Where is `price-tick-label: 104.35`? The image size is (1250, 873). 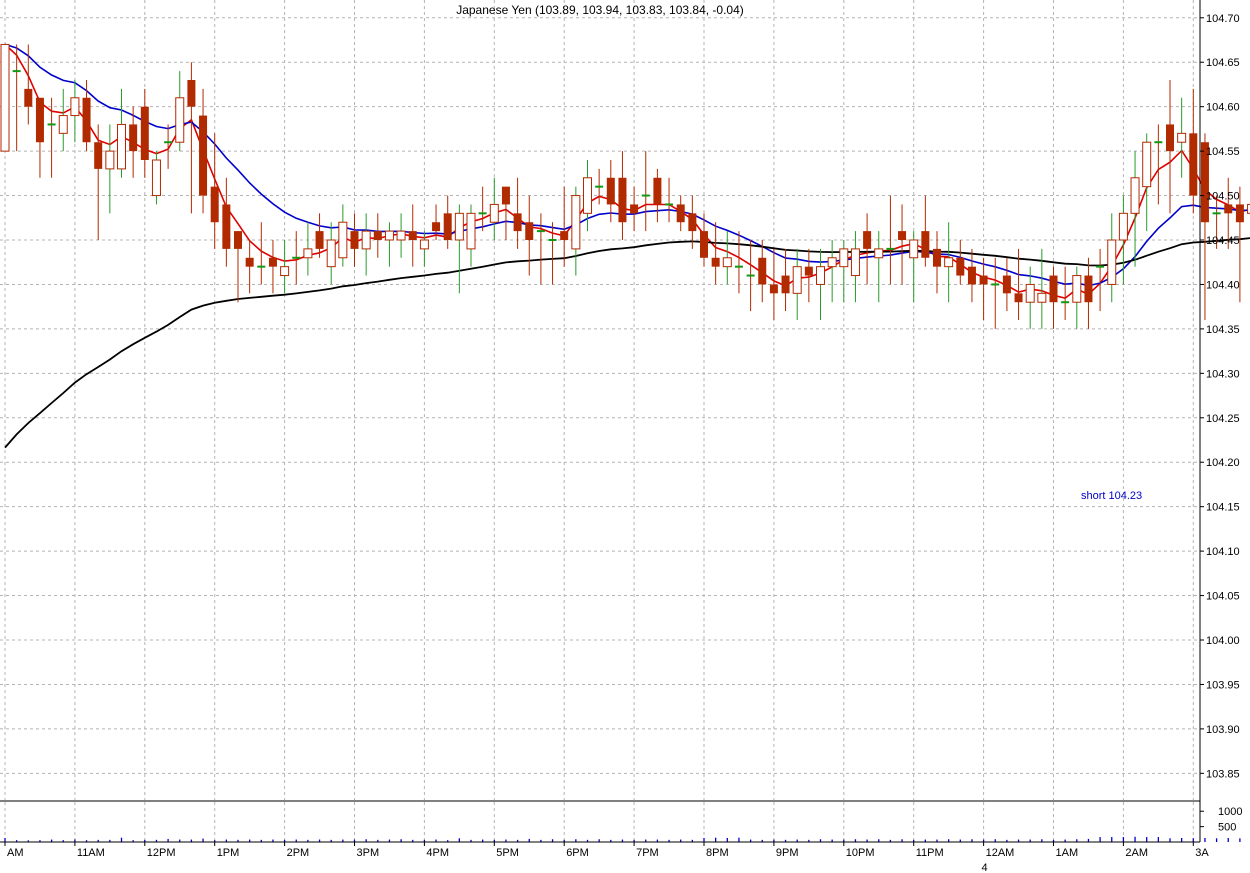 price-tick-label: 104.35 is located at coordinates (1223, 330).